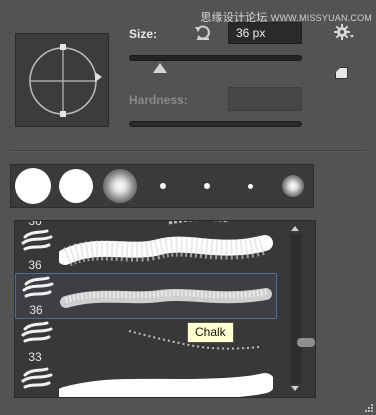 The width and height of the screenshot is (376, 415). What do you see at coordinates (188, 151) in the screenshot?
I see `divider-highlight` at bounding box center [188, 151].